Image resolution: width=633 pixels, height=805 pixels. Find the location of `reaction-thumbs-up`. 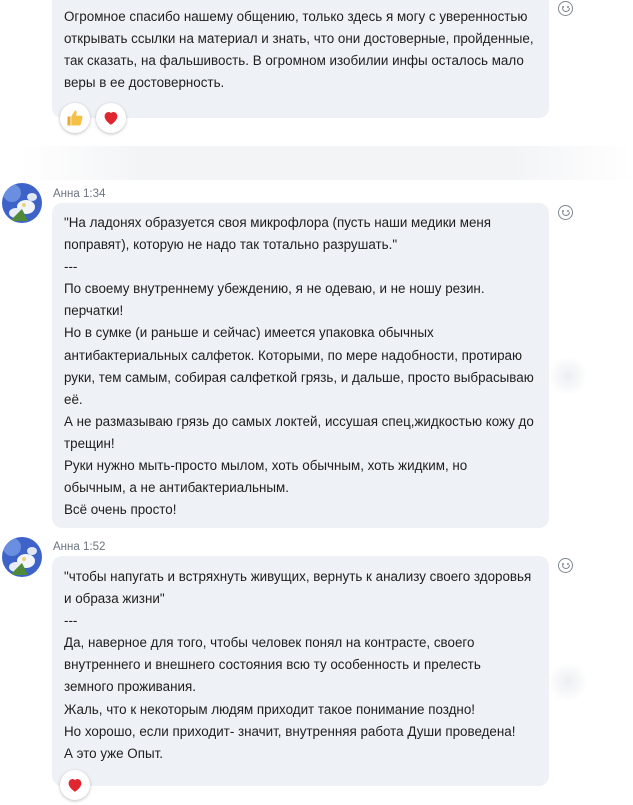

reaction-thumbs-up is located at coordinates (75, 118).